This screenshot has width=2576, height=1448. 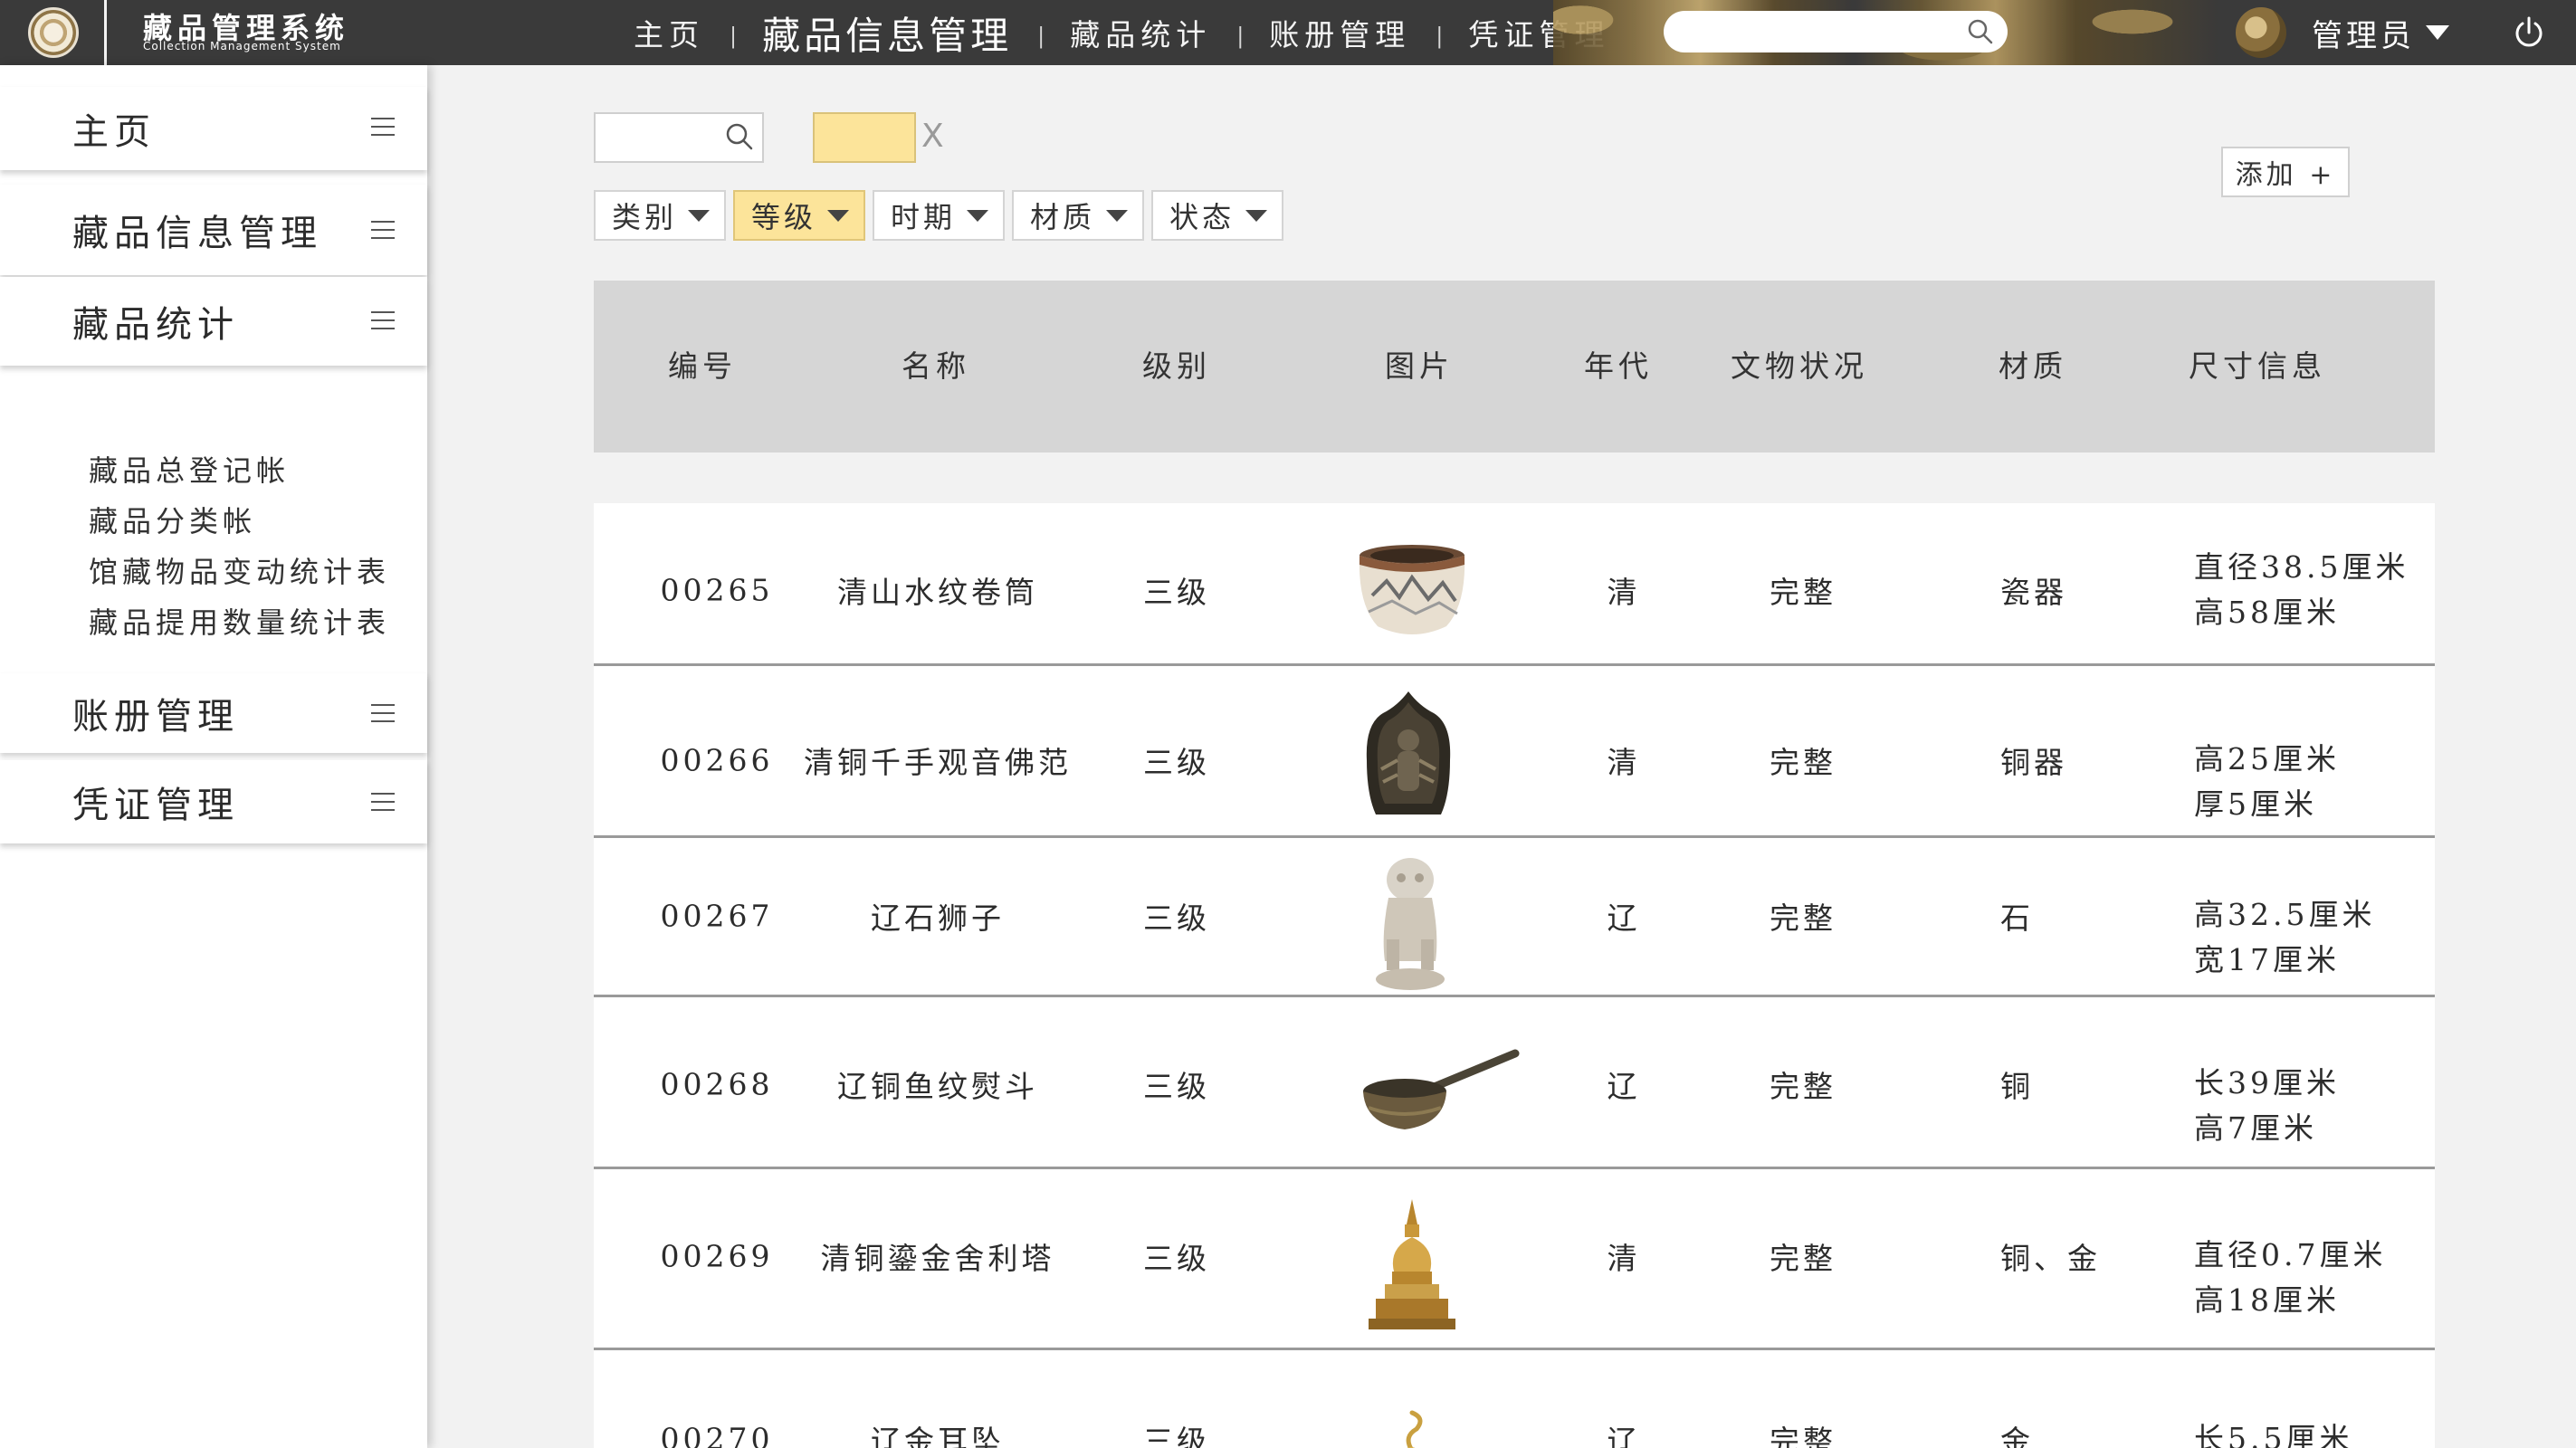 What do you see at coordinates (924, 217) in the screenshot?
I see `filter-label: 时期` at bounding box center [924, 217].